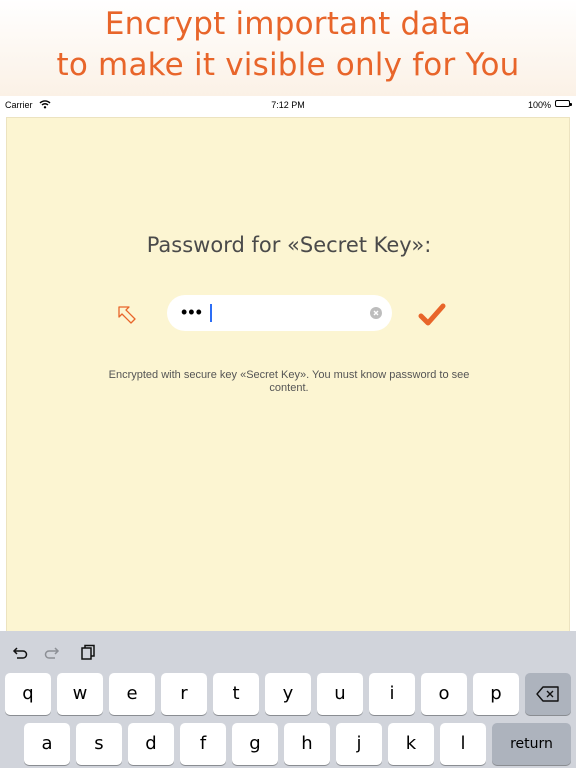 The image size is (576, 768). What do you see at coordinates (28, 694) in the screenshot?
I see `key-q: q` at bounding box center [28, 694].